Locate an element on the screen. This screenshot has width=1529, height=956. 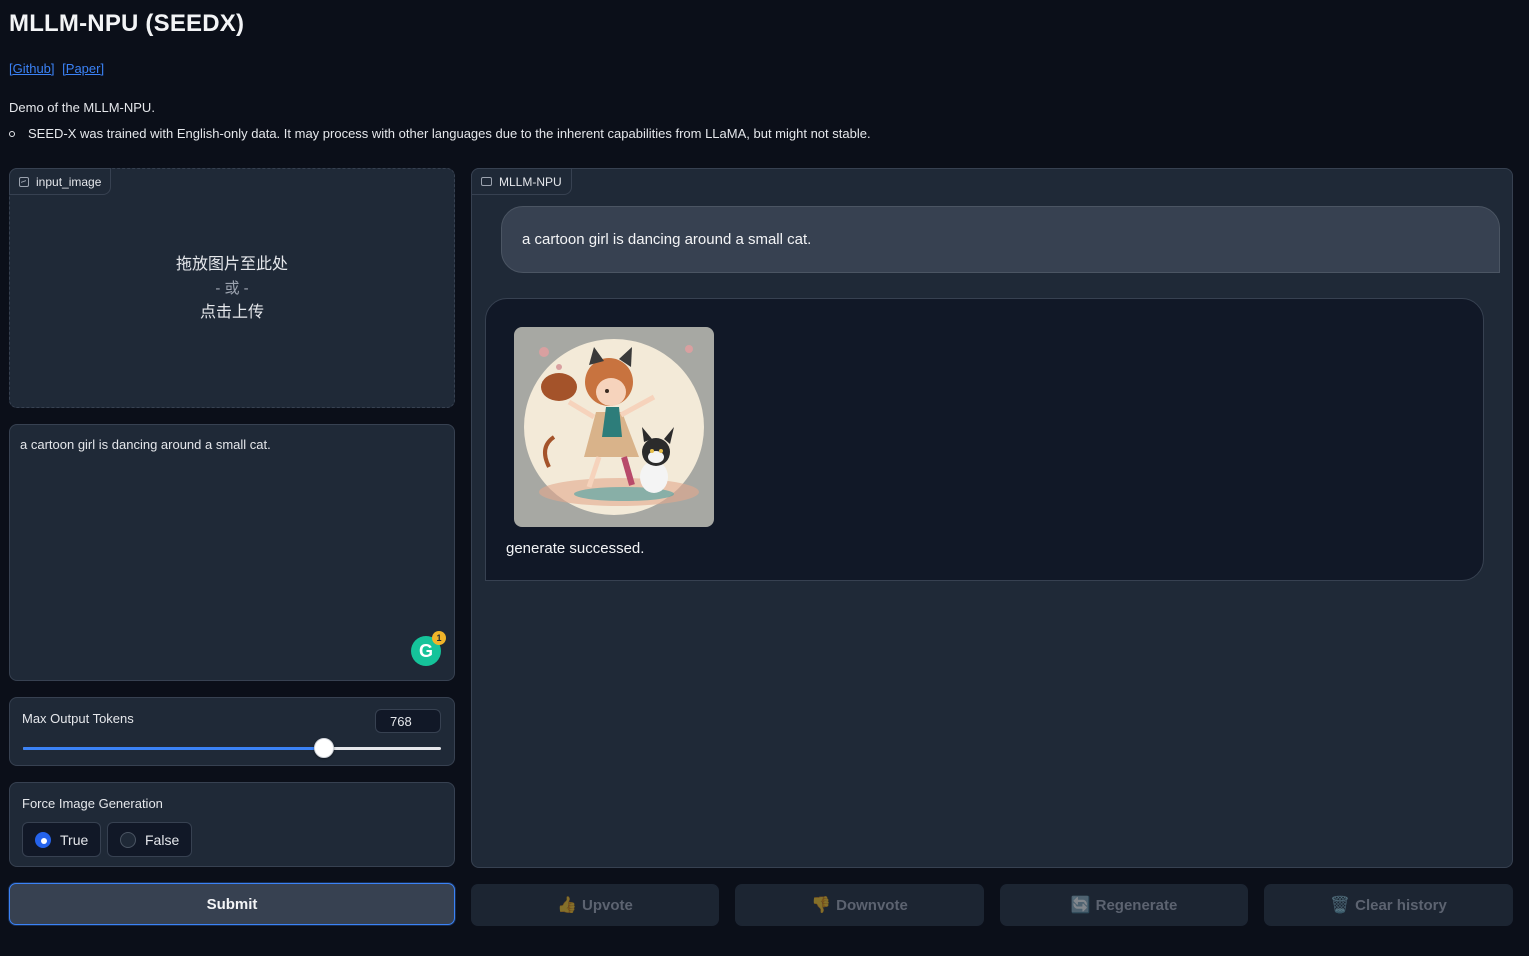
clear-history-button: 🗑️ Clear history is located at coordinates (1388, 905).